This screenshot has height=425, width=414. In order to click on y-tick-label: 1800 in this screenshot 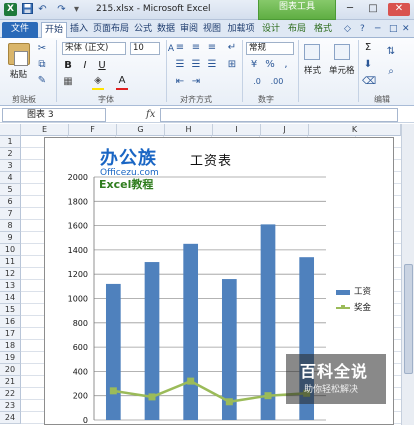, I will do `click(78, 201)`.